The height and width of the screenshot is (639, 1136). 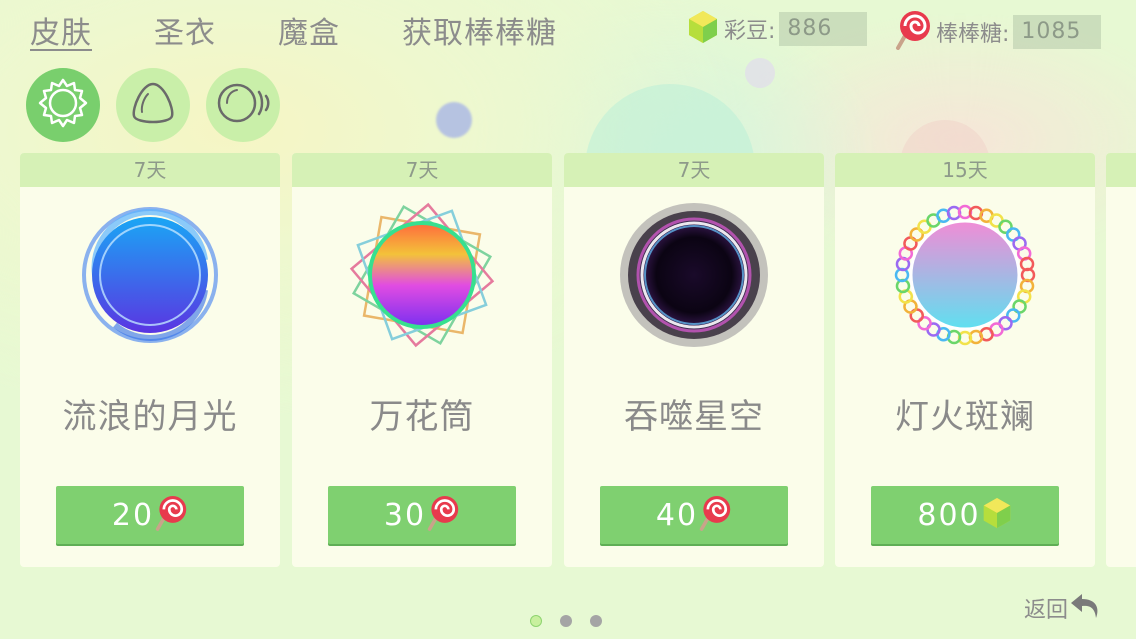 I want to click on tab-armor: 圣衣, so click(x=185, y=30).